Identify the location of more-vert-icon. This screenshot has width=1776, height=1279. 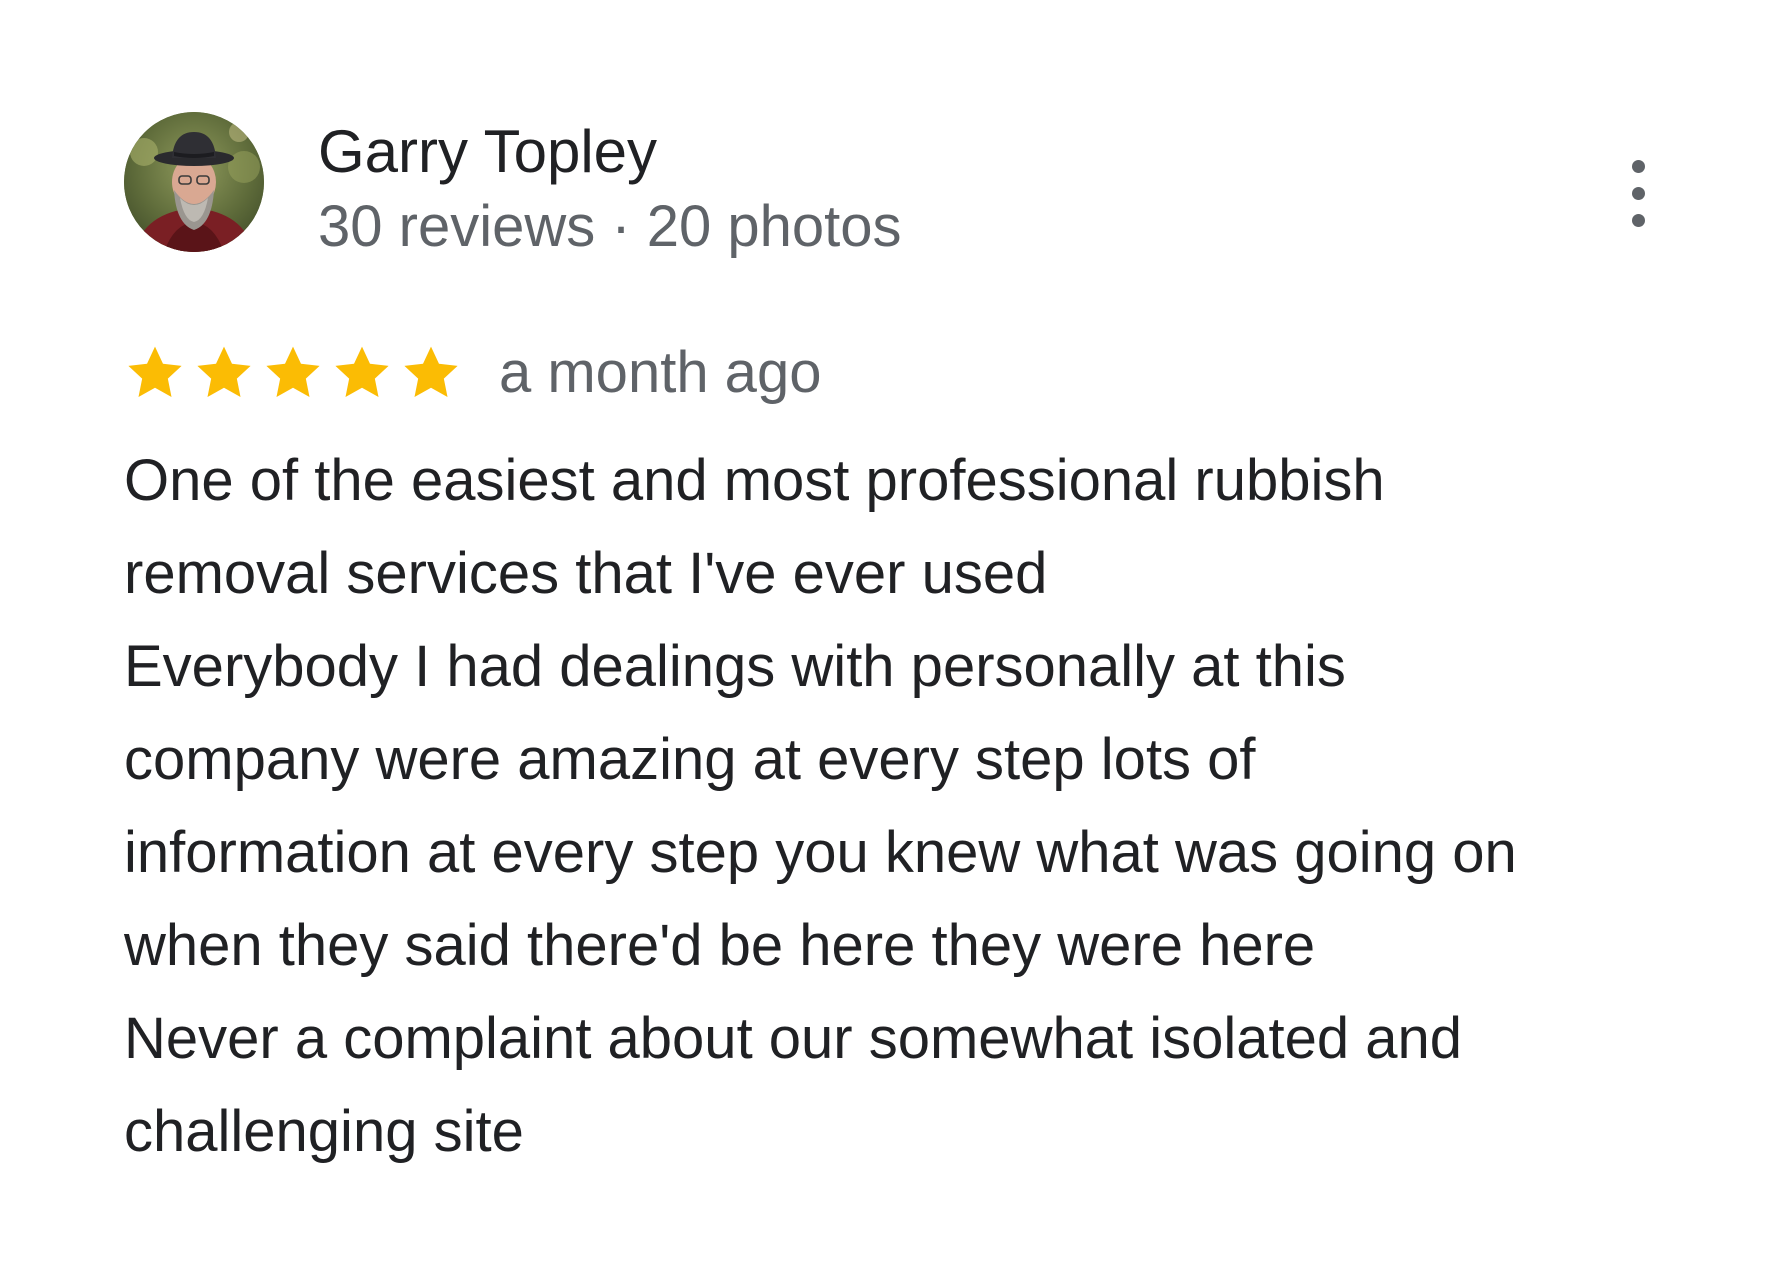
(1638, 166).